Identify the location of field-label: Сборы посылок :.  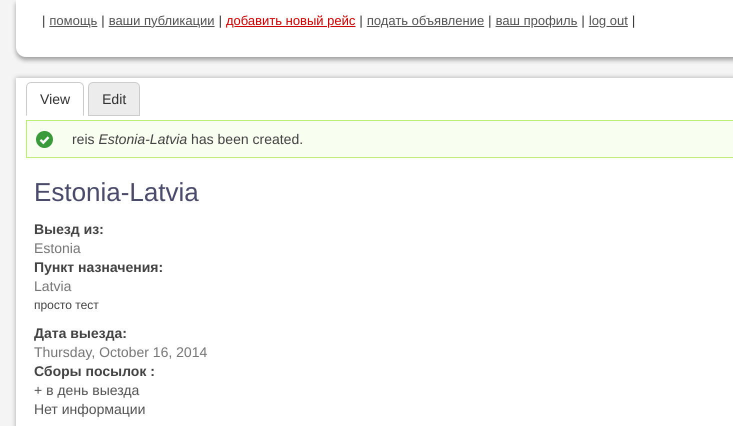
(94, 371).